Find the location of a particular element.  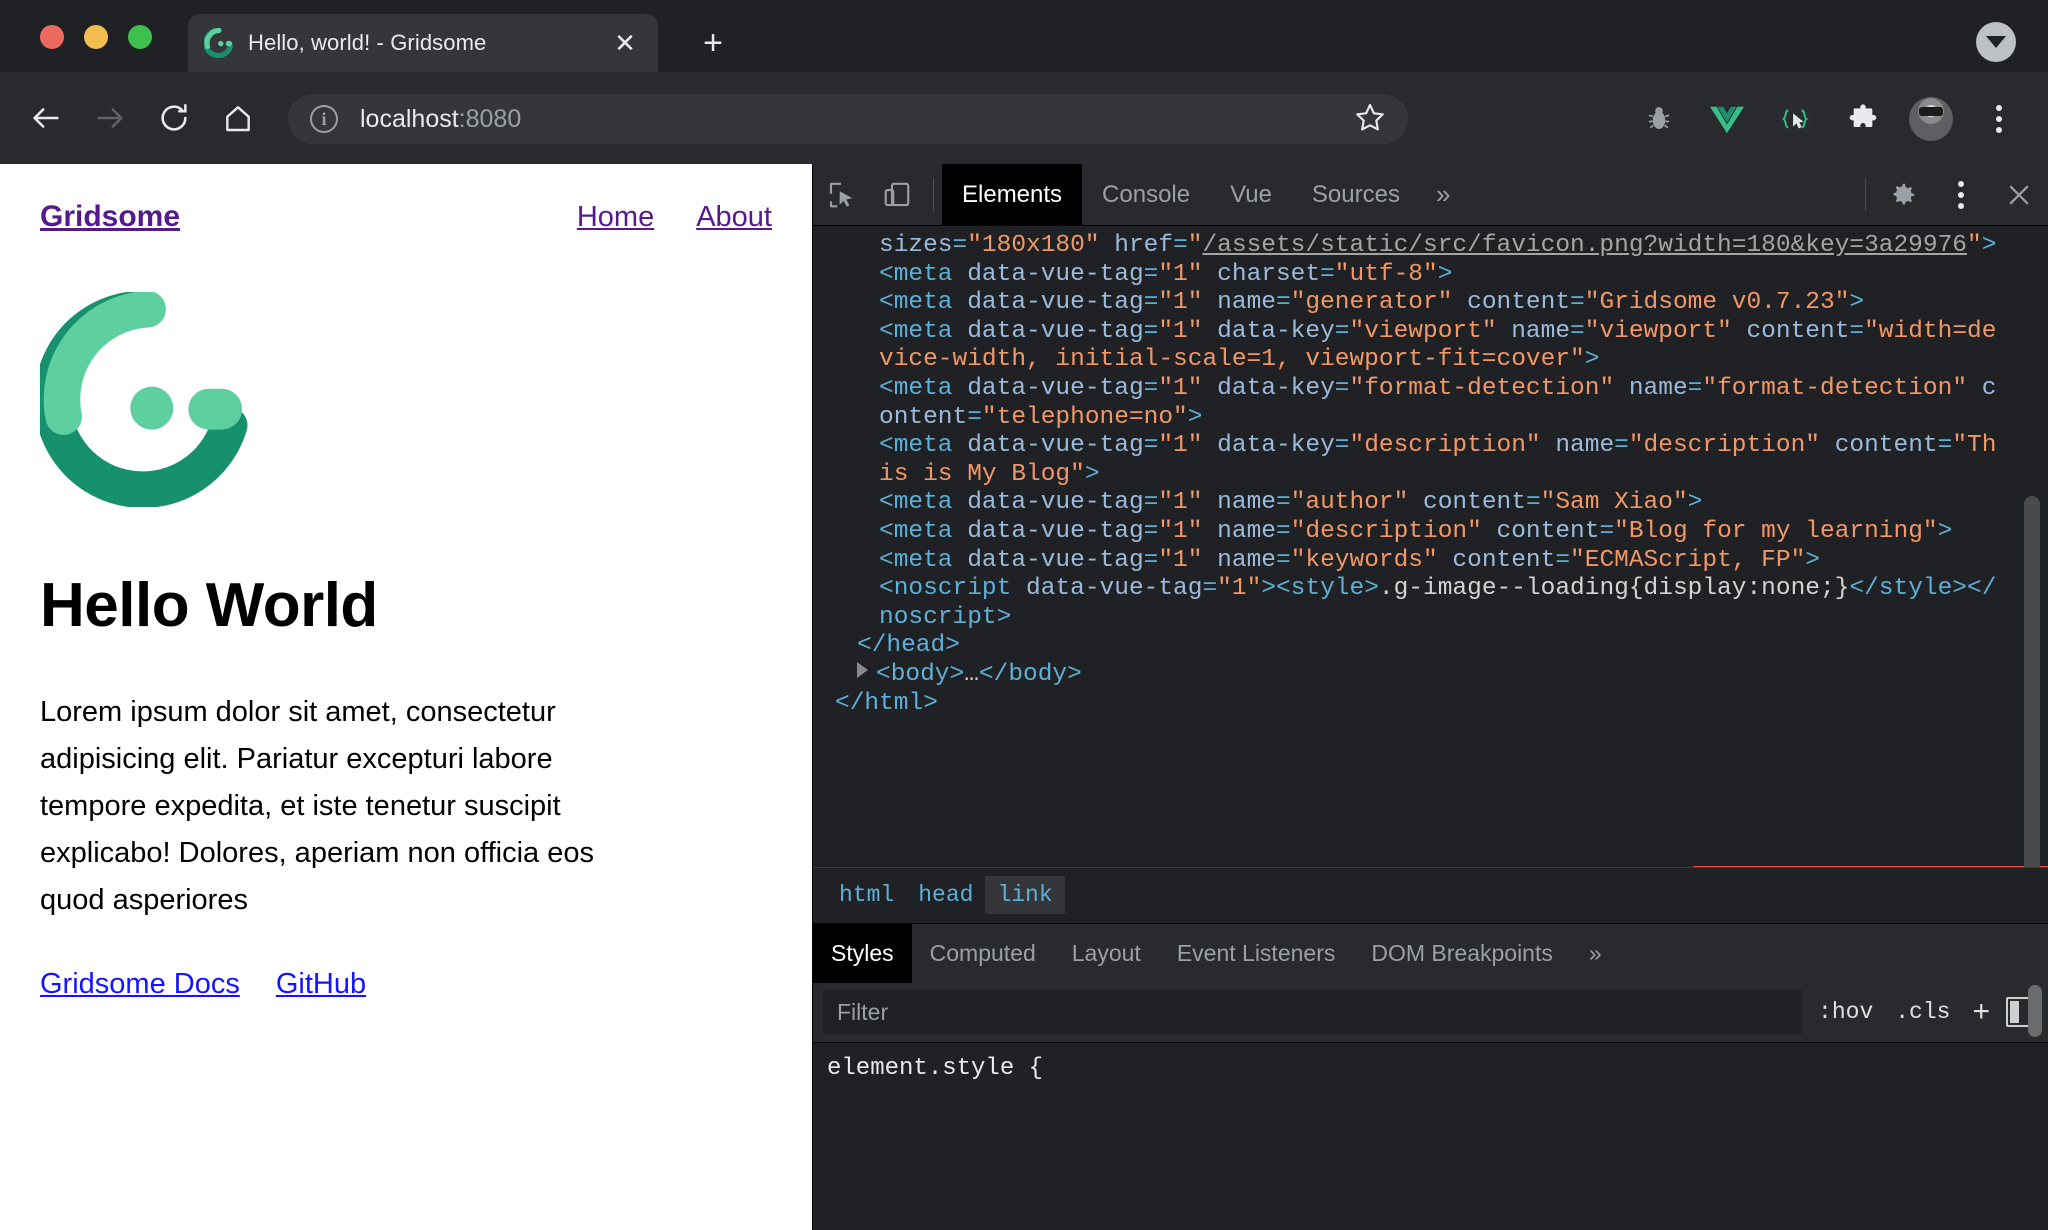

gear-icon is located at coordinates (1903, 194).